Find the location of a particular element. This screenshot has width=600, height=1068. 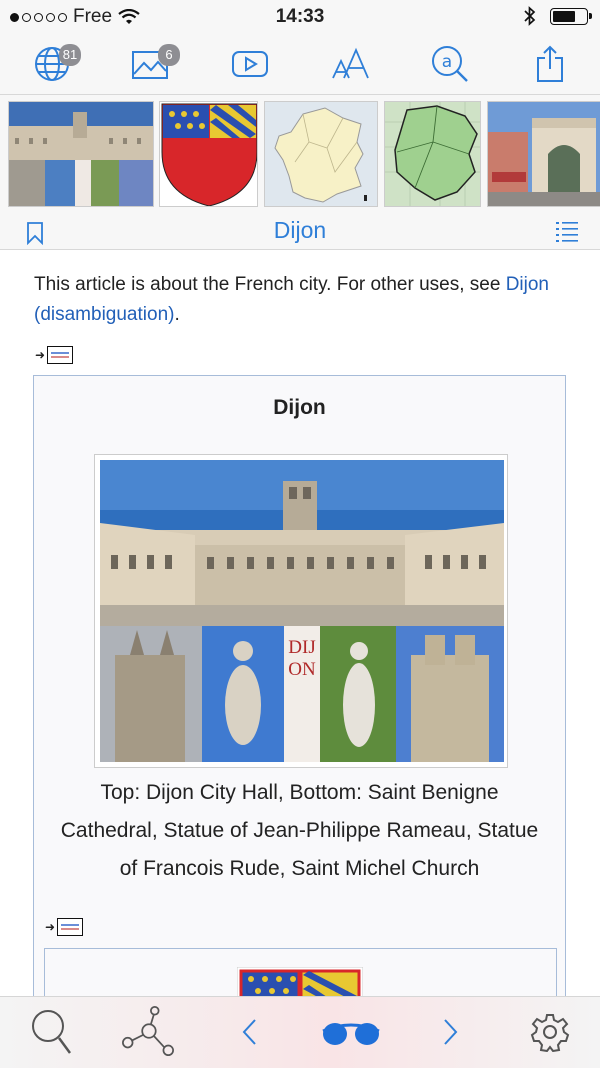

settings-button is located at coordinates (550, 1032).